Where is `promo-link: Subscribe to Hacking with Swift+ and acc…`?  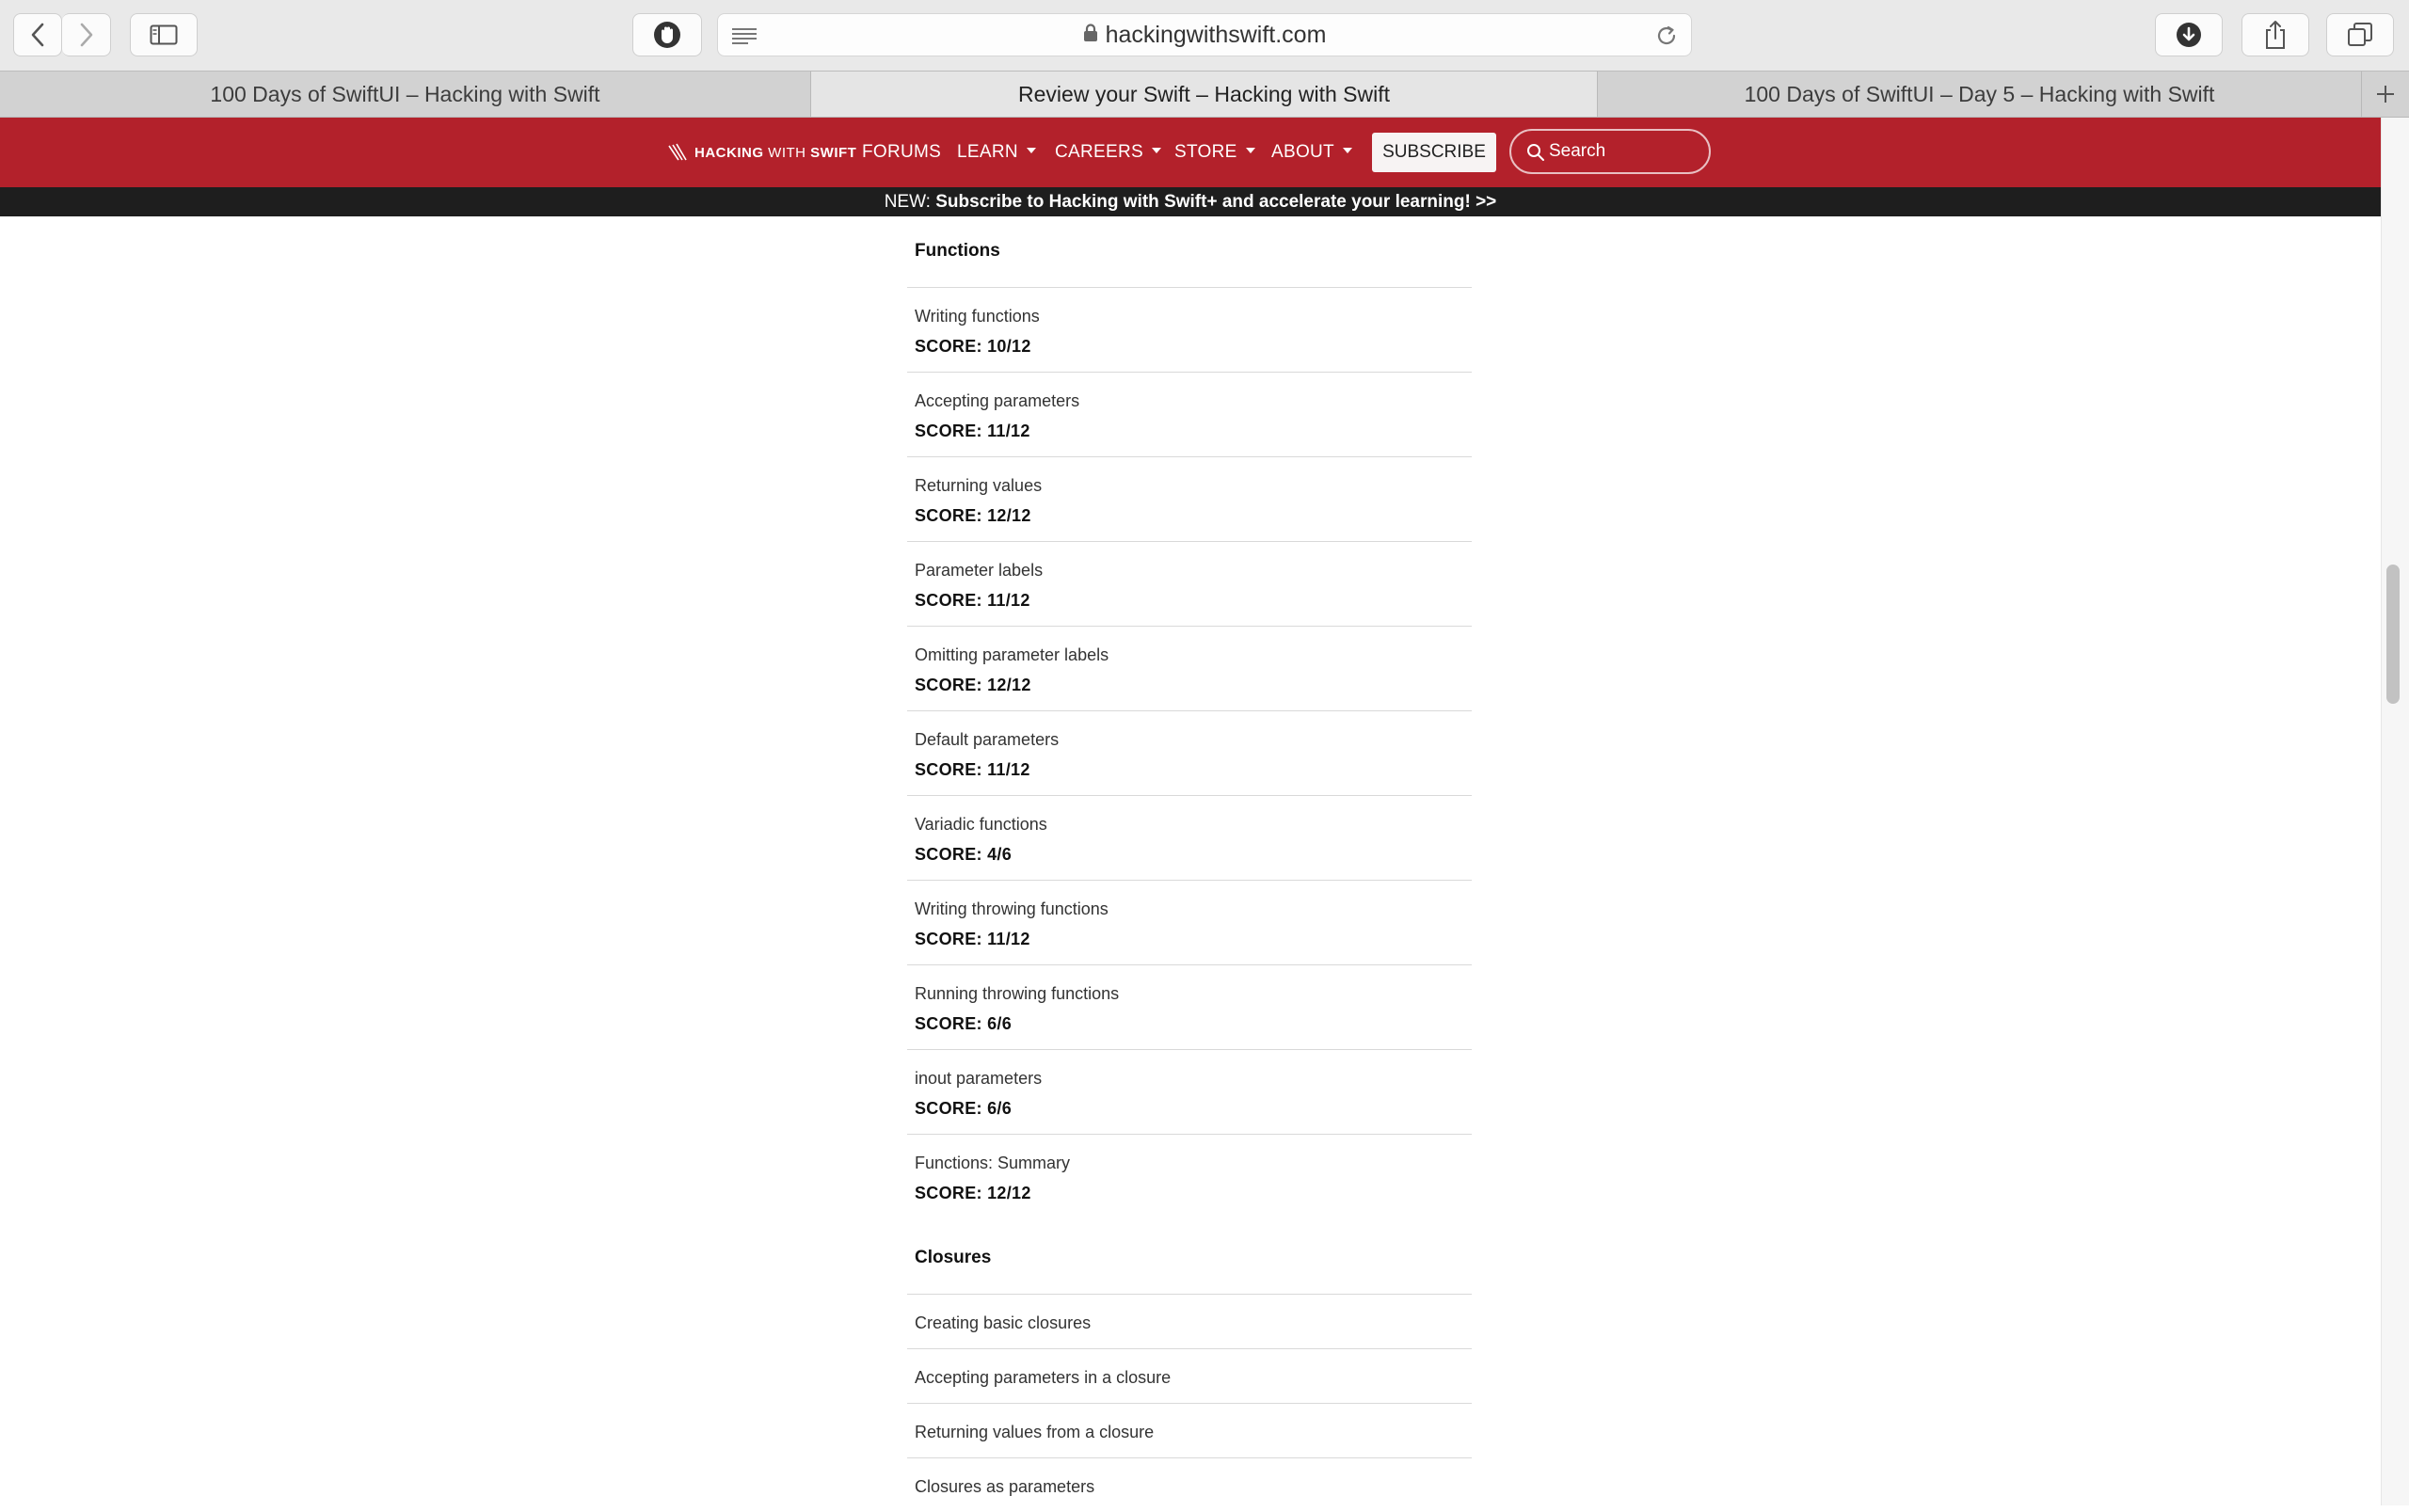
promo-link: Subscribe to Hacking with Swift+ and acc… is located at coordinates (1216, 202).